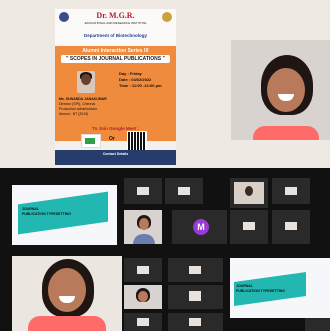 This screenshot has width=330, height=331. What do you see at coordinates (115, 51) in the screenshot?
I see `series-title: Alumni Interaction Series IX` at bounding box center [115, 51].